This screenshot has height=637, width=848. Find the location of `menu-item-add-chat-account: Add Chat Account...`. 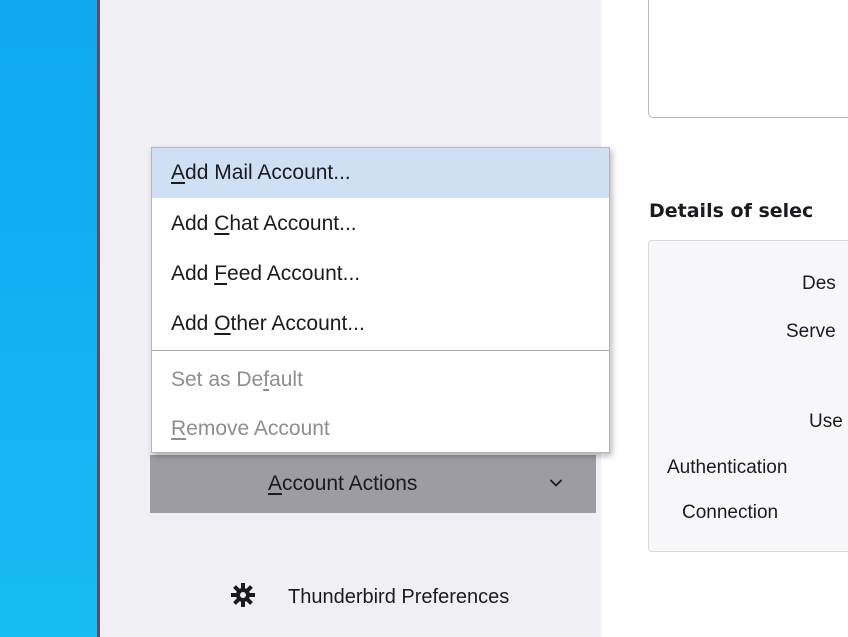

menu-item-add-chat-account: Add Chat Account... is located at coordinates (380, 224).